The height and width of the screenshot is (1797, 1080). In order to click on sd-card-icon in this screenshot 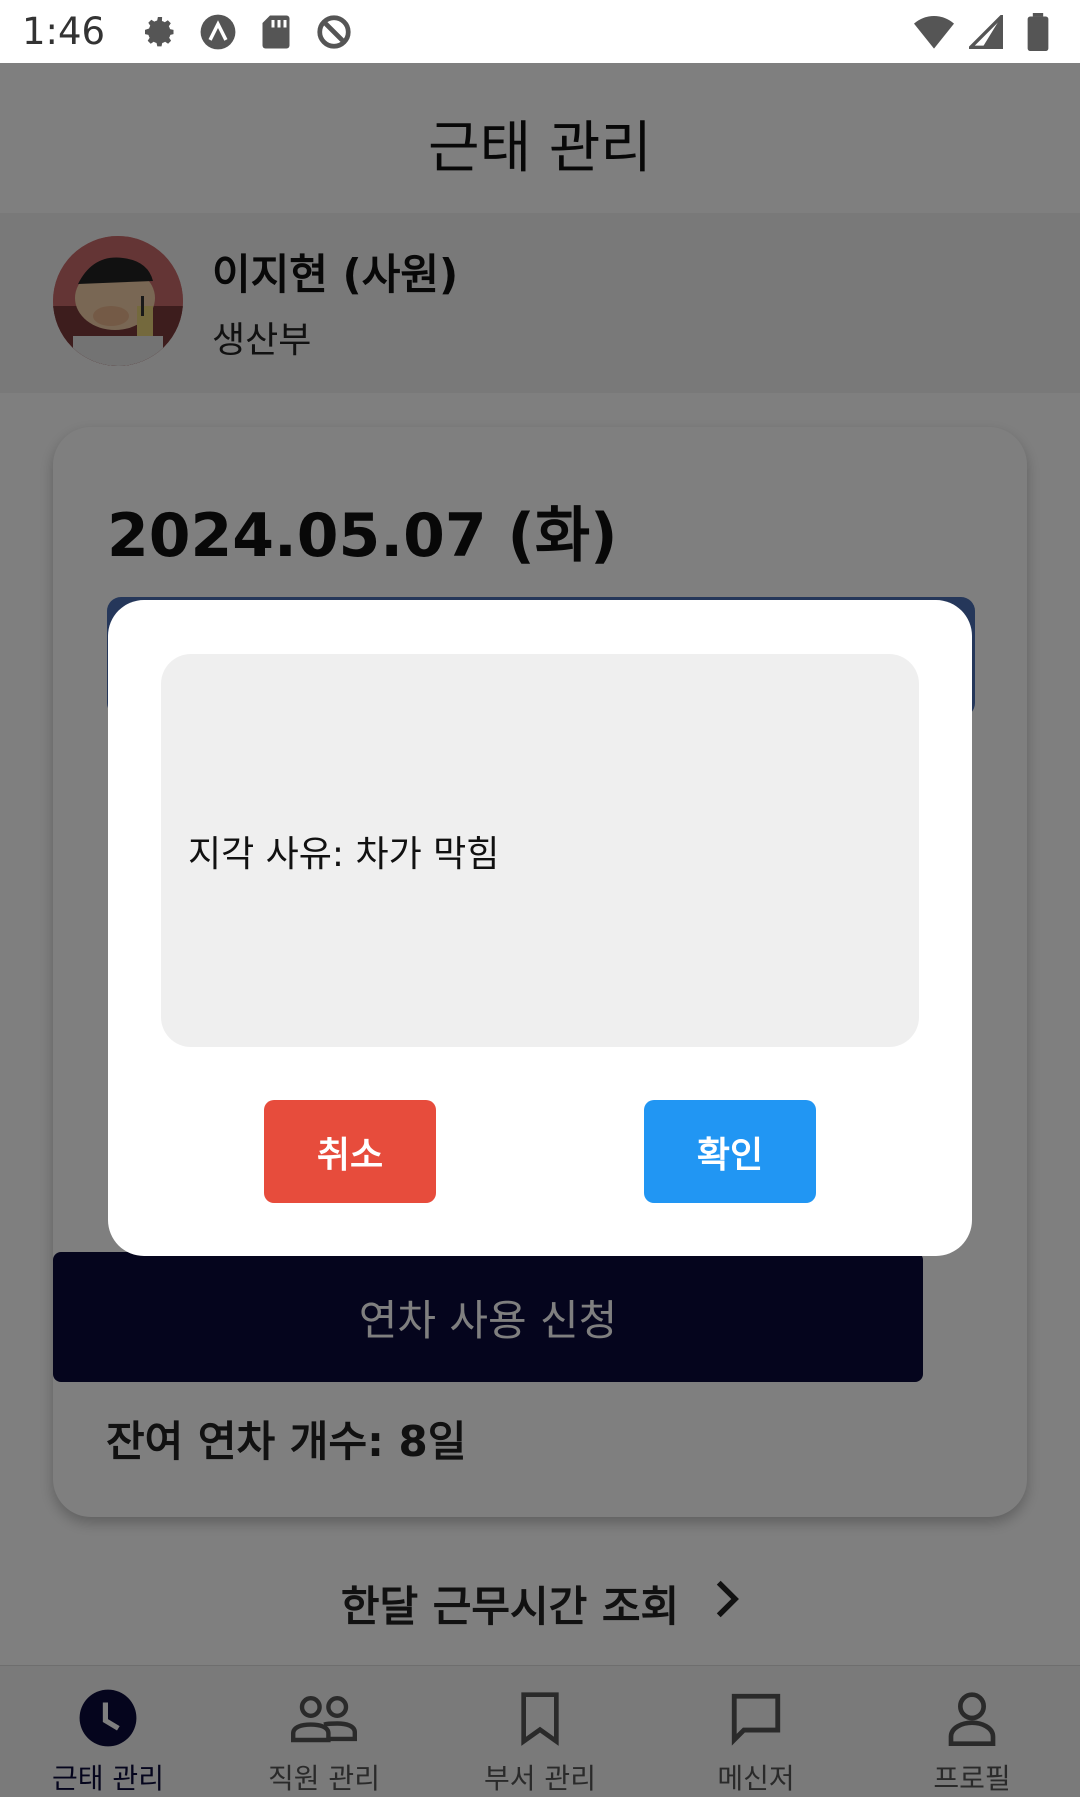, I will do `click(276, 32)`.